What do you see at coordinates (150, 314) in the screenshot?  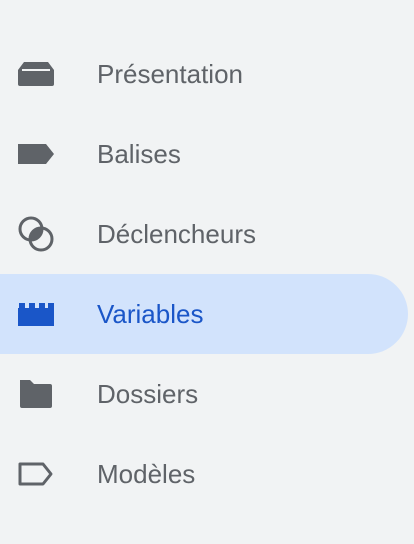 I see `sidebar-item-label: Variables` at bounding box center [150, 314].